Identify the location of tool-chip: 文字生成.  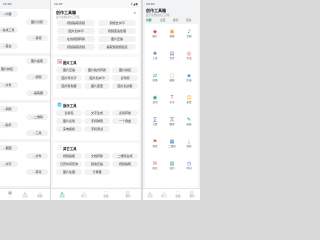
(97, 113).